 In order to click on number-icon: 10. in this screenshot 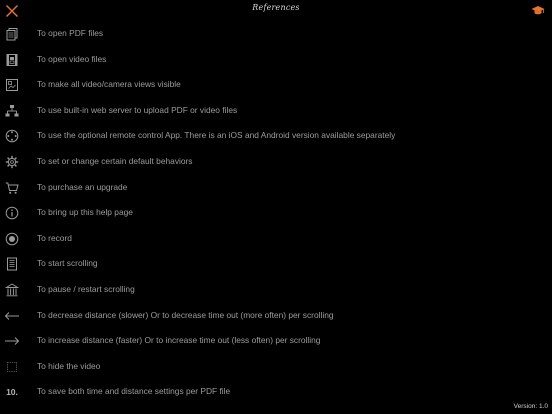, I will do `click(12, 392)`.